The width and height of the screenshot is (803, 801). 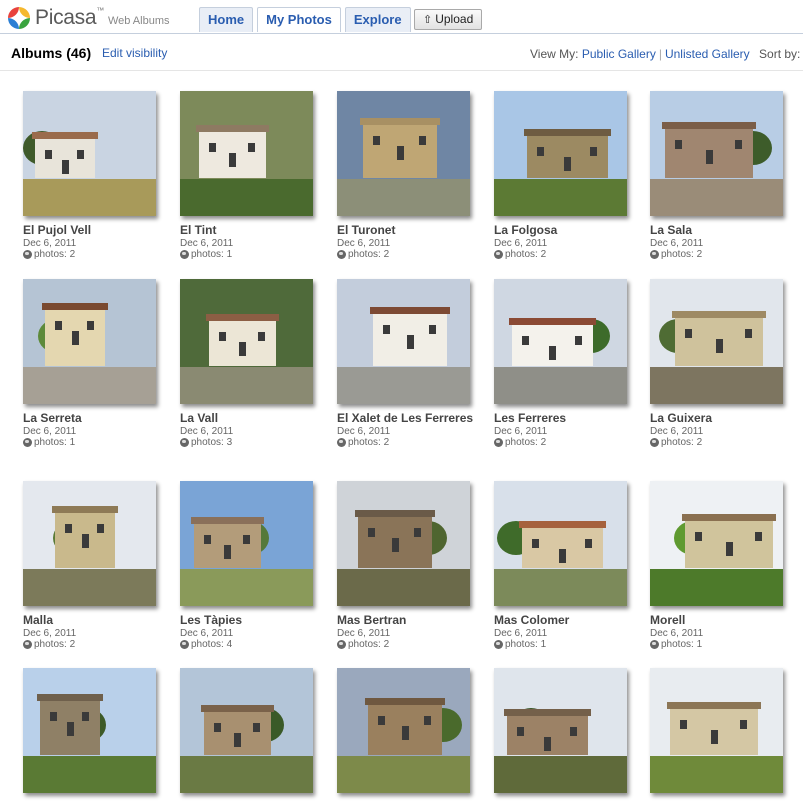 What do you see at coordinates (134, 53) in the screenshot?
I see `edit-visibility-link: Edit visibility` at bounding box center [134, 53].